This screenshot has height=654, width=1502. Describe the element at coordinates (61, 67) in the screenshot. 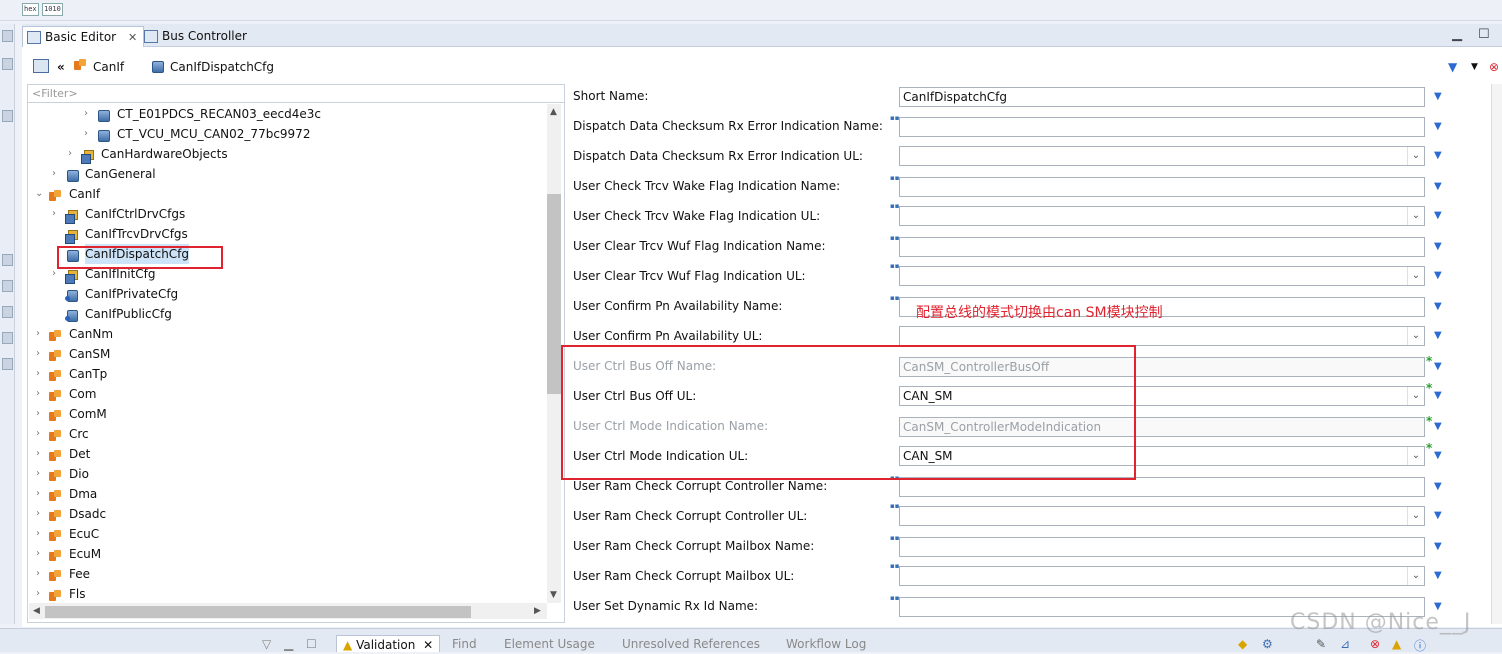

I see `back-icon: «` at that location.